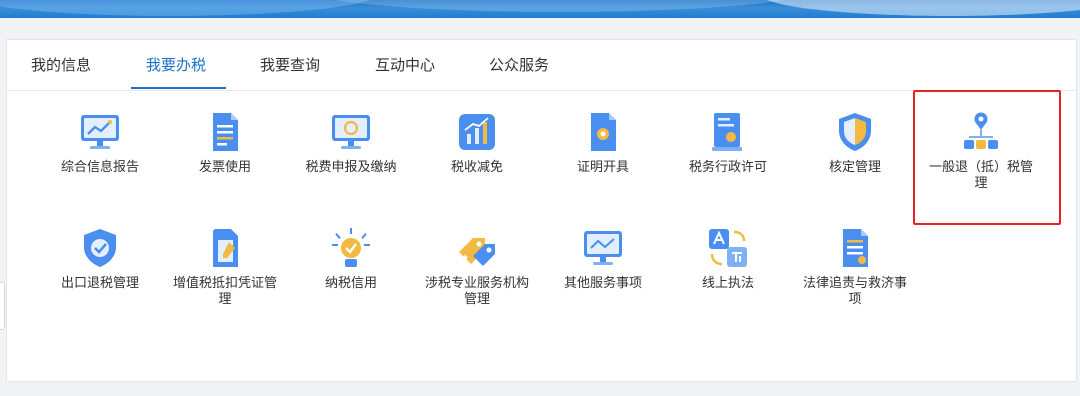  I want to click on item-label: 发票使用, so click(224, 167).